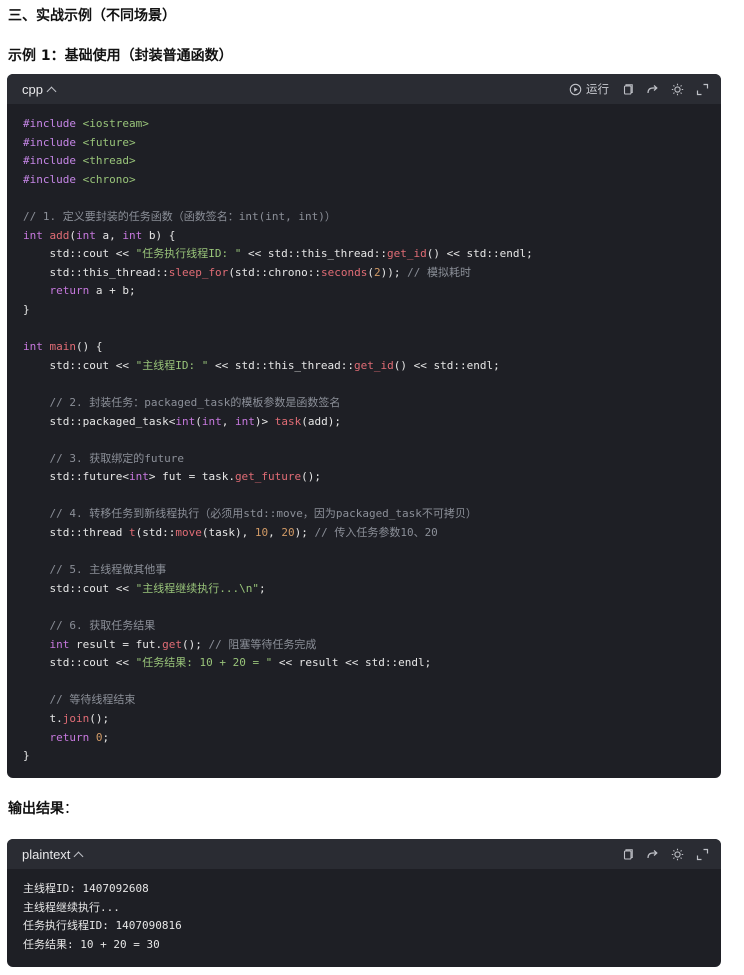  What do you see at coordinates (109, 161) in the screenshot?
I see `code-token: <thread>` at bounding box center [109, 161].